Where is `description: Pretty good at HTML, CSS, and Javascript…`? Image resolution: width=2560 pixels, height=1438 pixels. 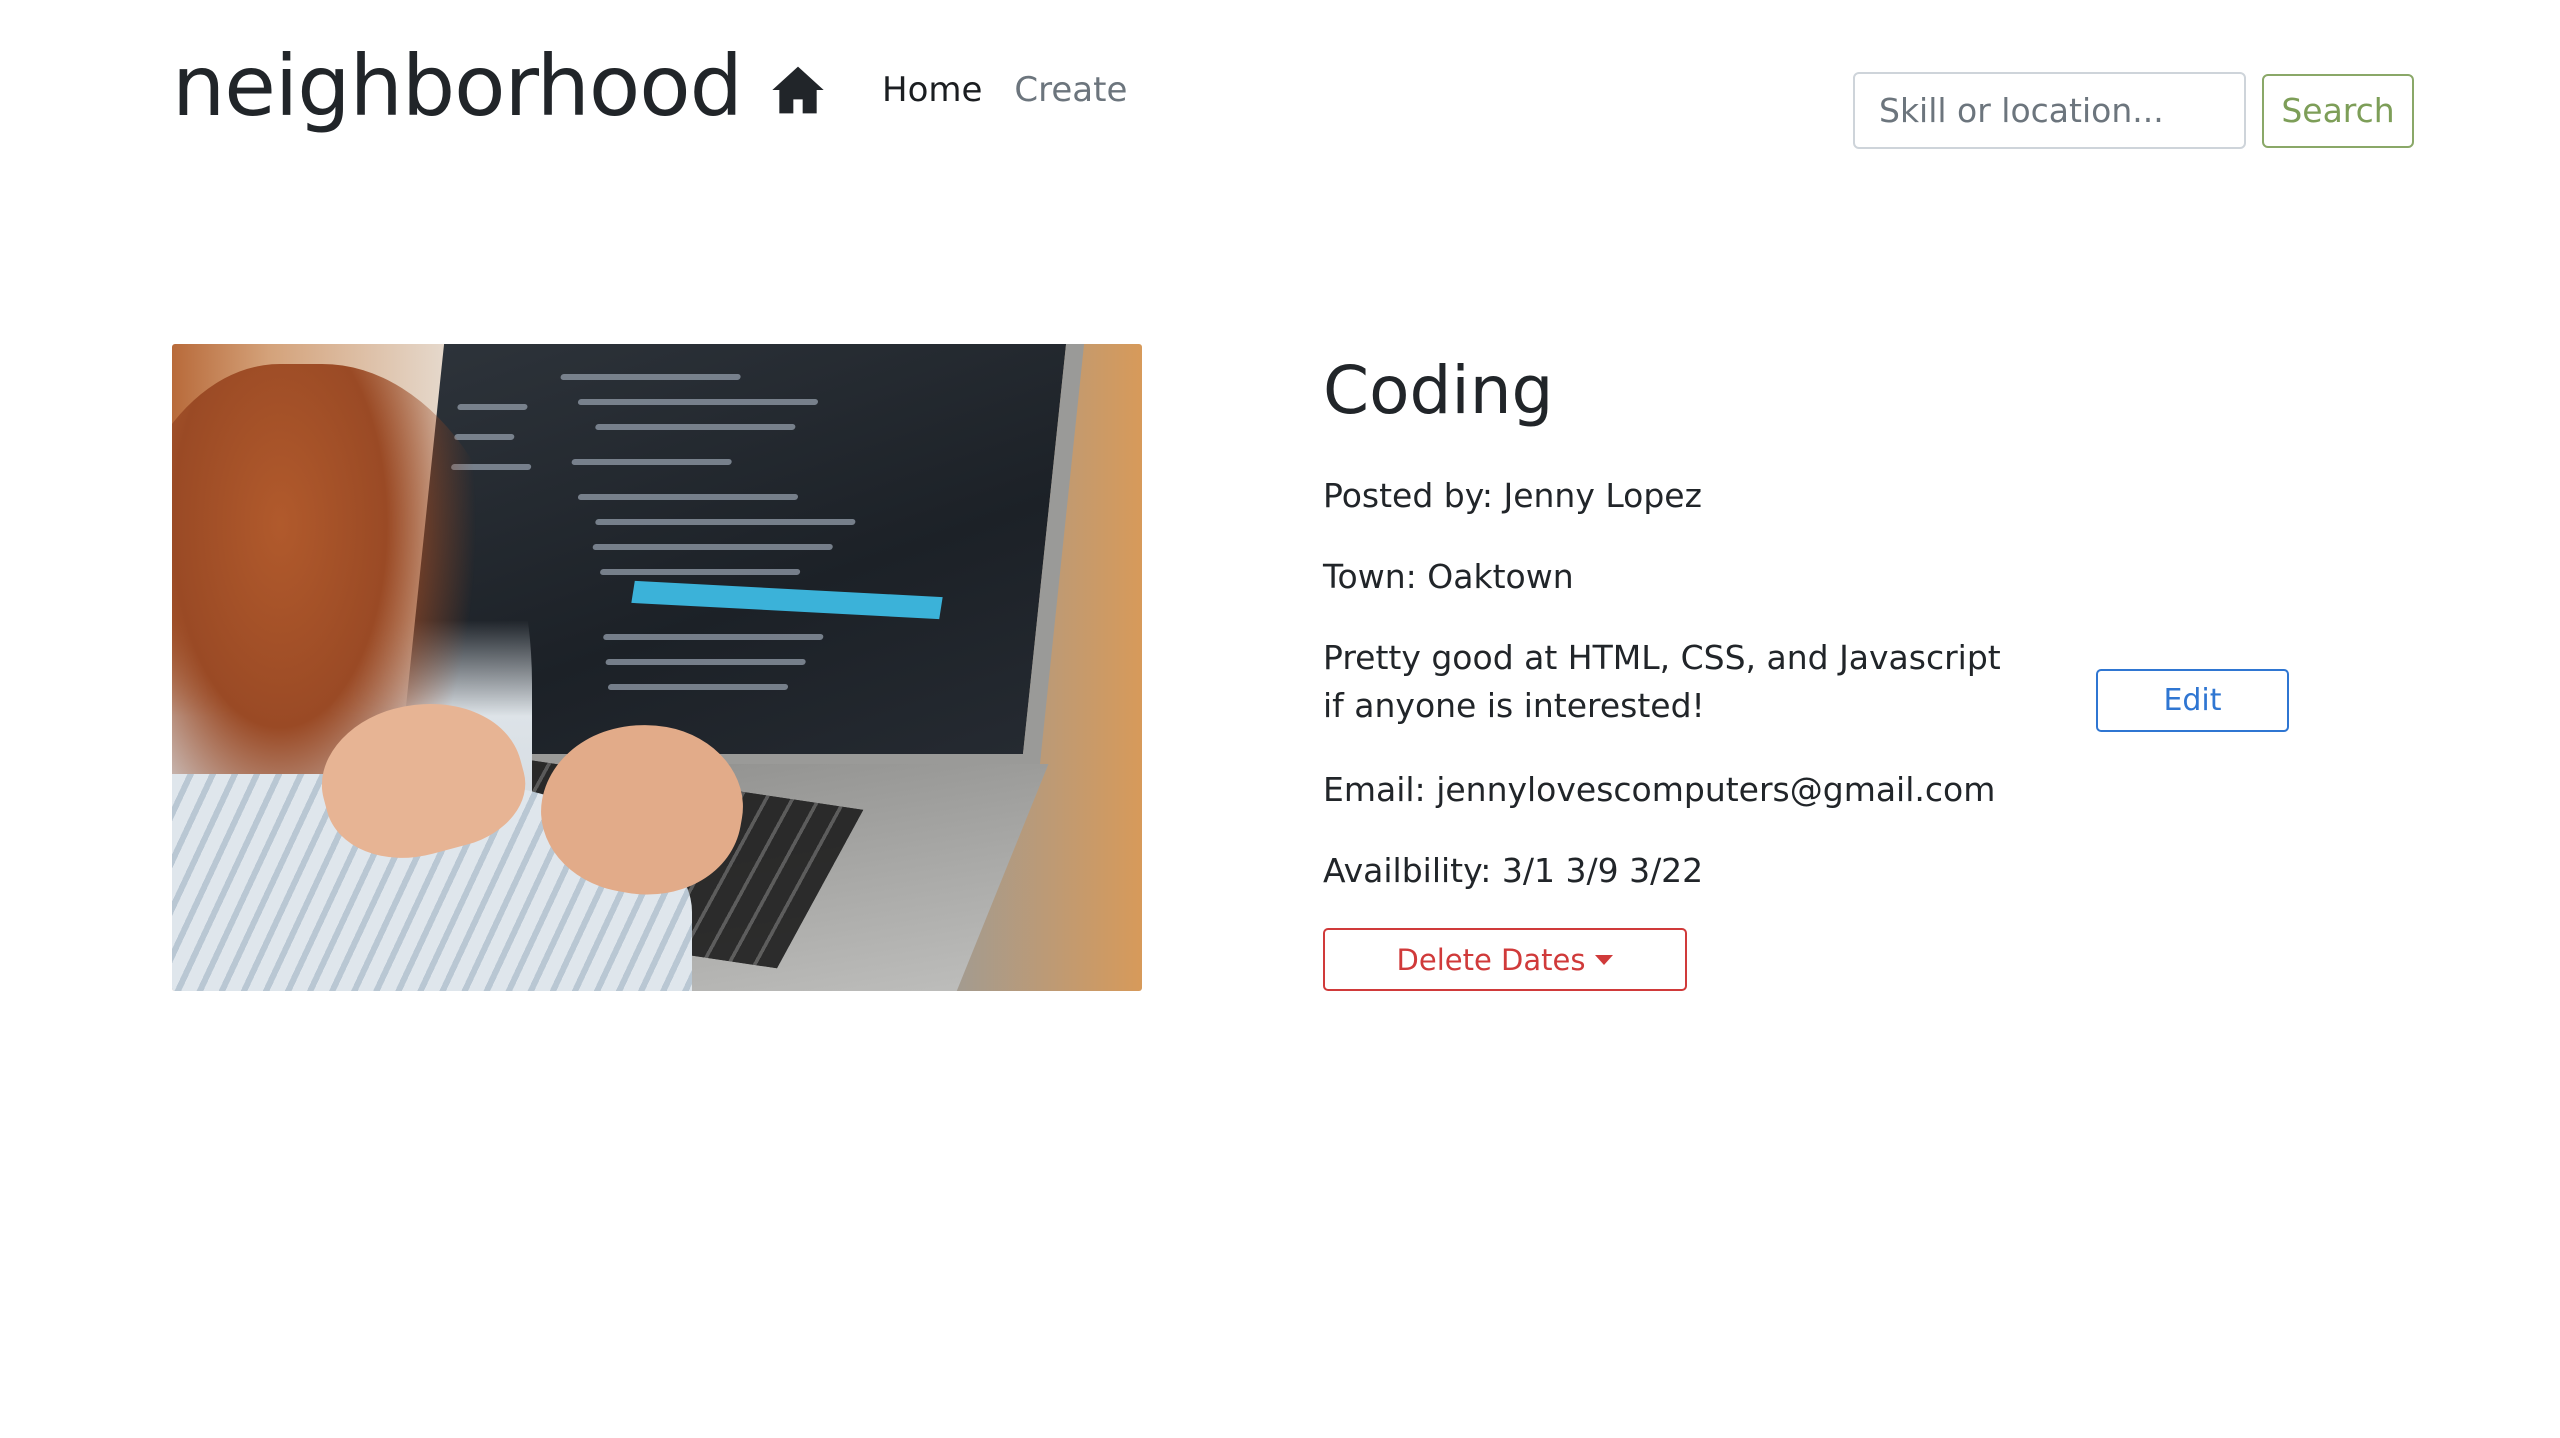 description: Pretty good at HTML, CSS, and Javascript… is located at coordinates (1662, 681).